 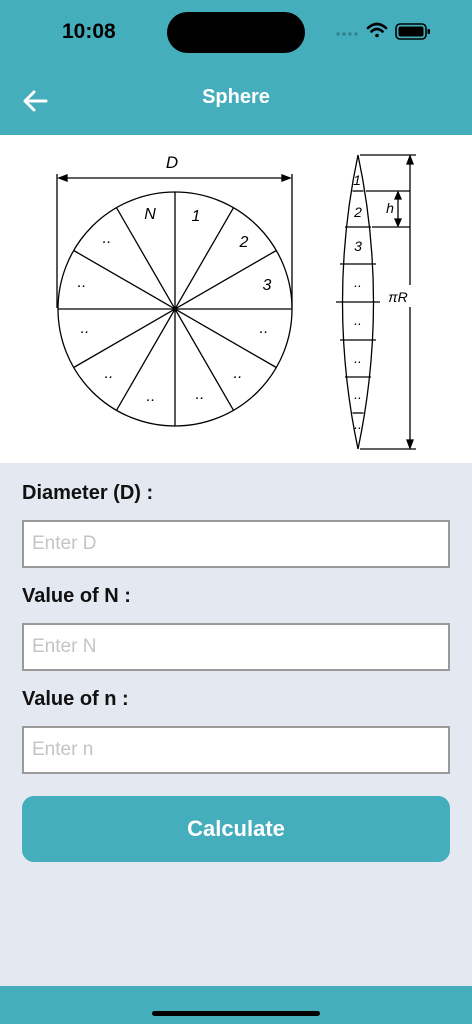 What do you see at coordinates (174, 300) in the screenshot?
I see `circle-diagram` at bounding box center [174, 300].